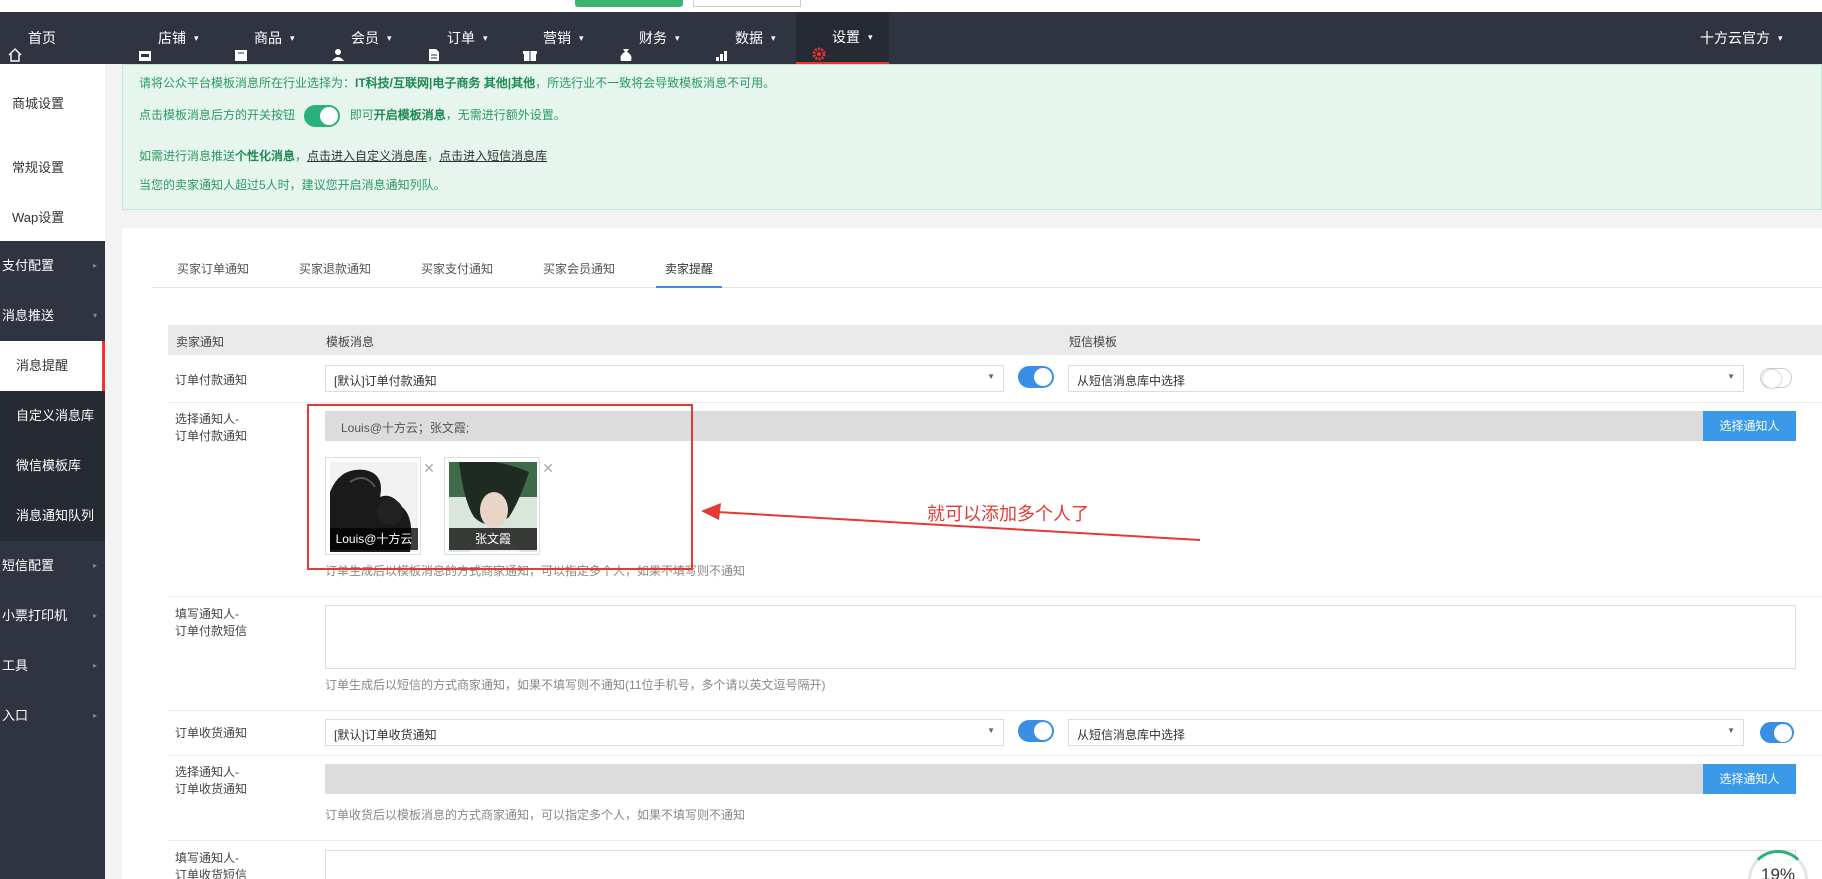 The width and height of the screenshot is (1822, 879). I want to click on row-label-order-receipt: 订单收货通知, so click(211, 733).